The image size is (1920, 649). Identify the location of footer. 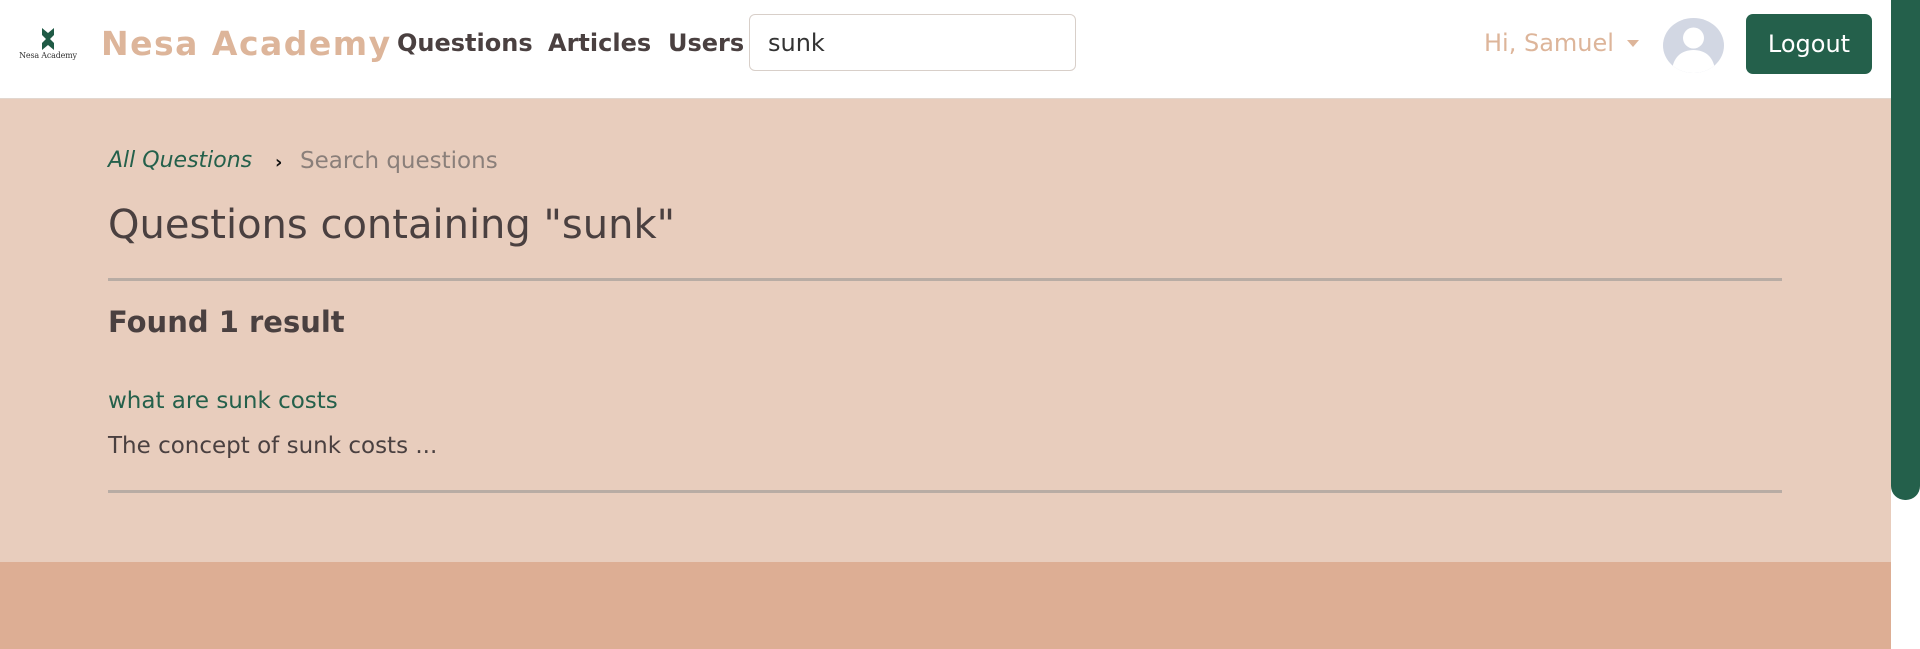
(960, 605).